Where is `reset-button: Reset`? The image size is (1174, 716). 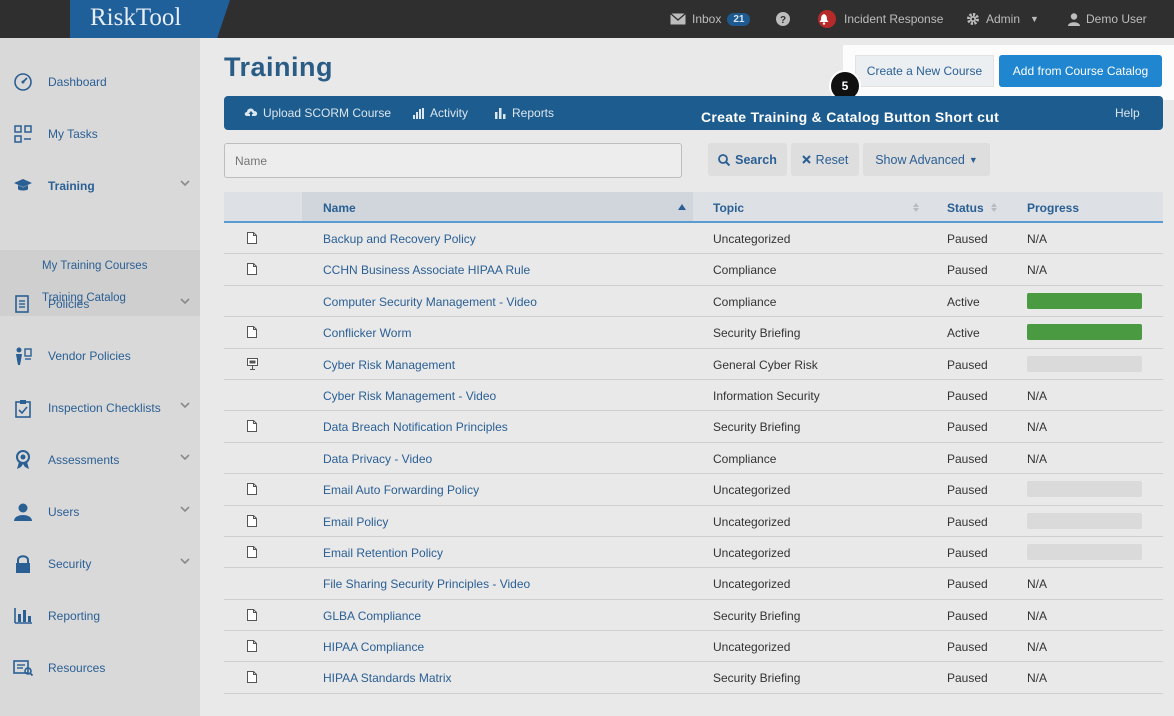
reset-button: Reset is located at coordinates (825, 159).